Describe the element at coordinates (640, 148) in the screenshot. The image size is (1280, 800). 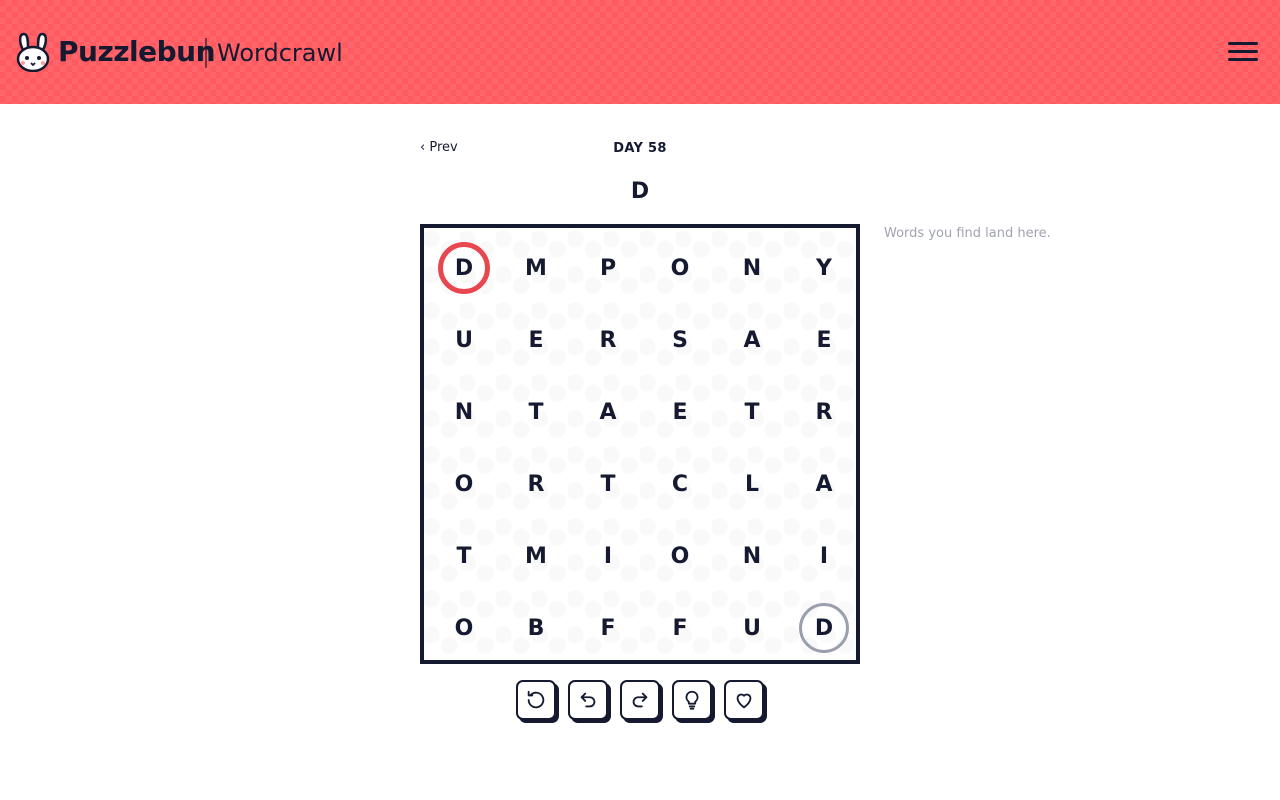
I see `day-label: DAY 58` at that location.